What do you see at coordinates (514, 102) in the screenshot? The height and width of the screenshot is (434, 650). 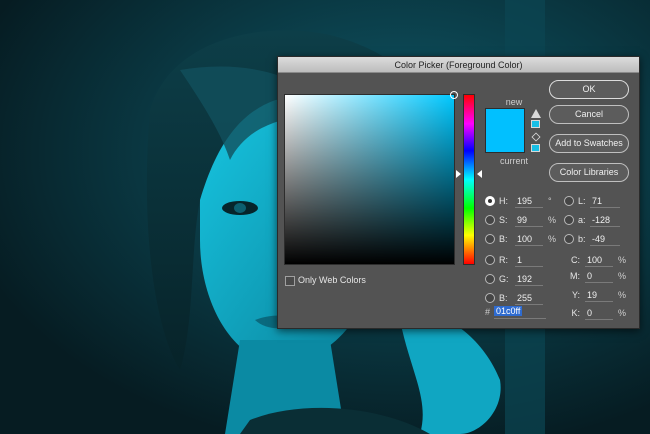 I see `new-color-label: new` at bounding box center [514, 102].